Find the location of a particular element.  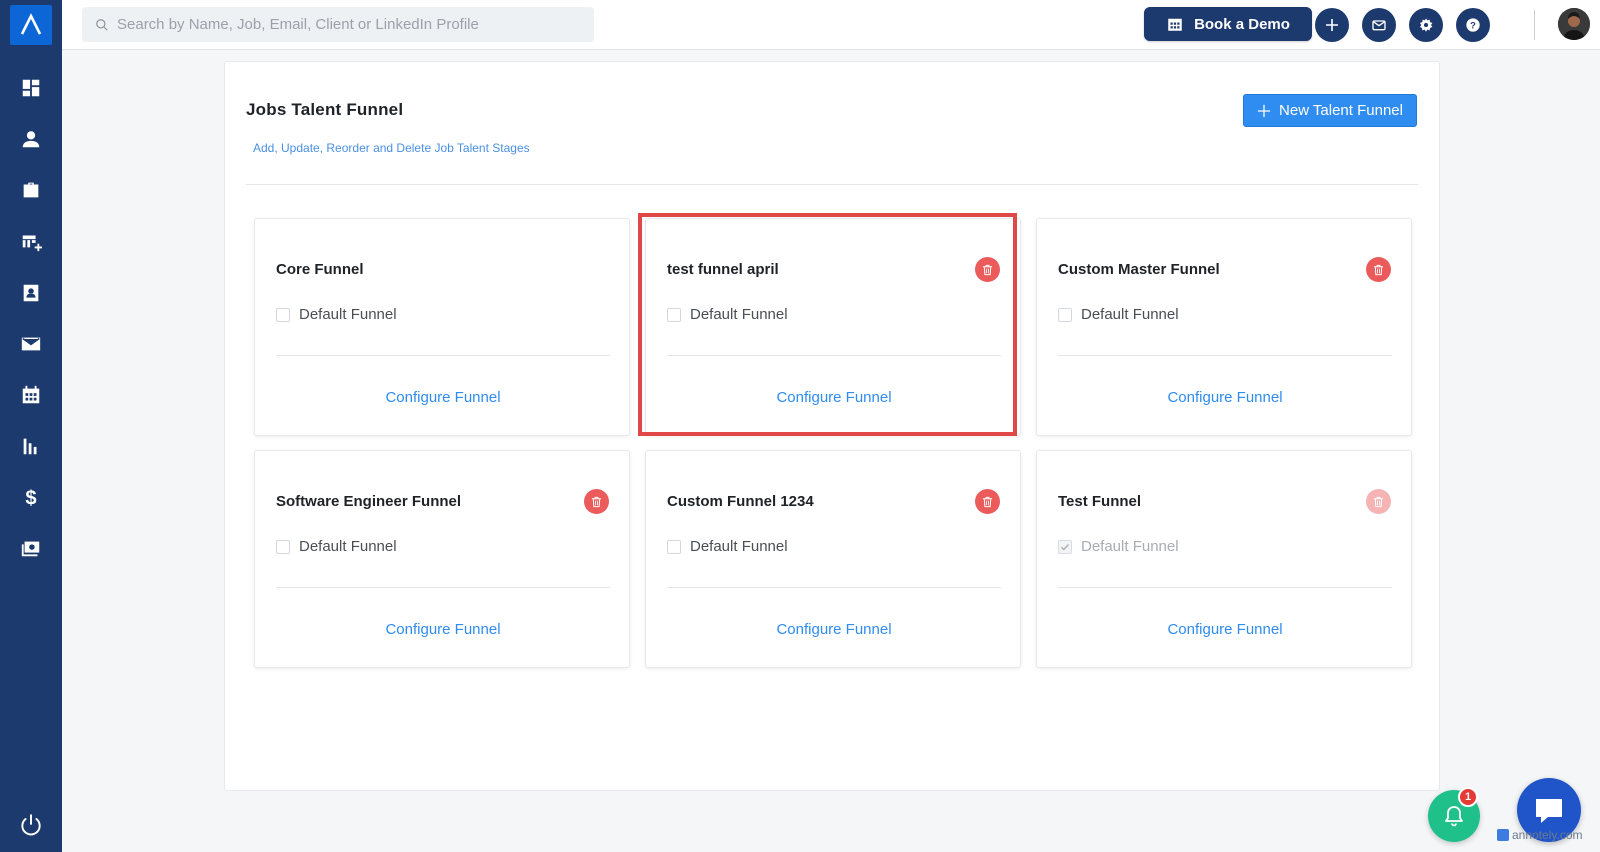

avatar-icon is located at coordinates (1574, 24).